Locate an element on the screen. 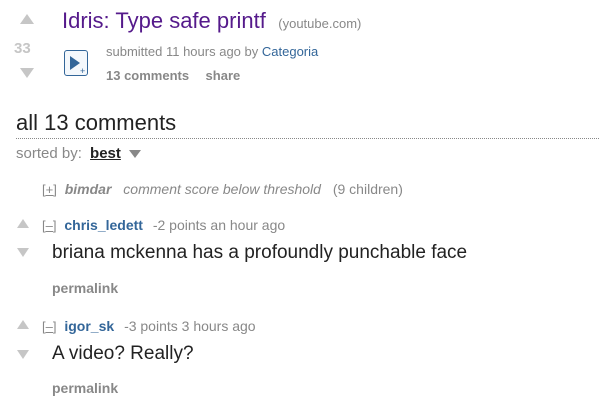 The image size is (599, 409). sort-bar: sorted by: best is located at coordinates (79, 153).